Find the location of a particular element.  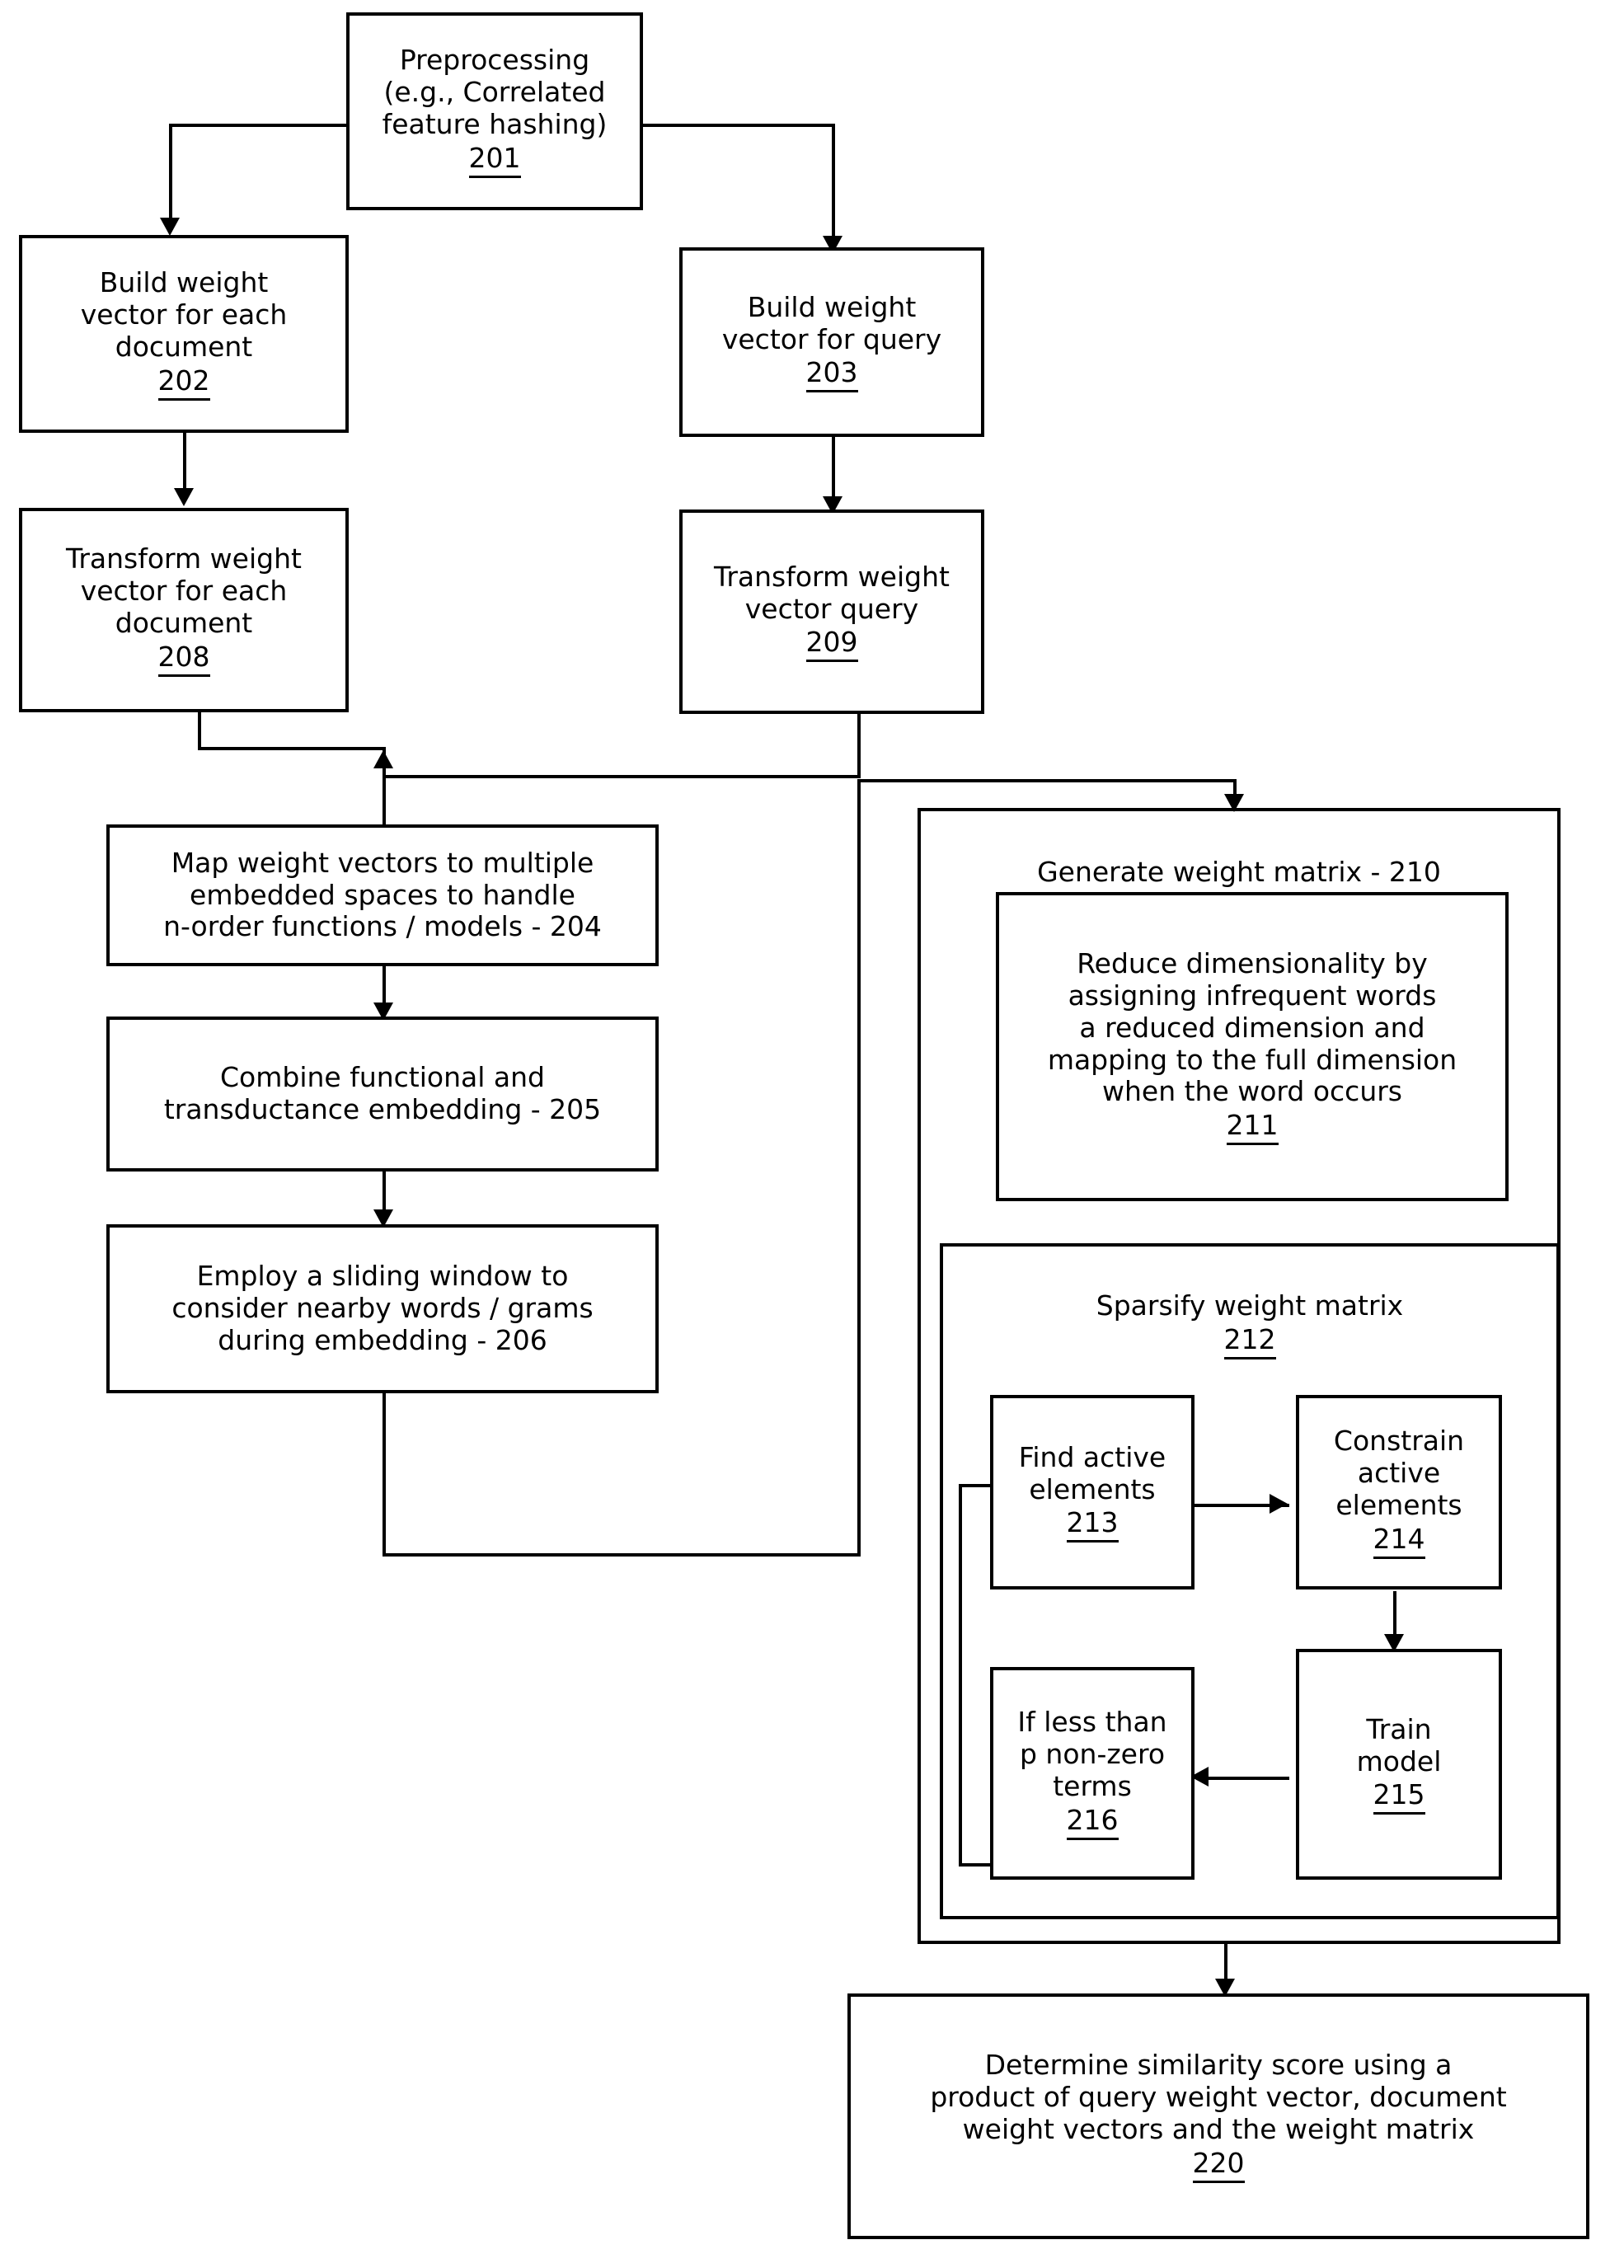

connector-201-to-203-vertical is located at coordinates (834, 186).